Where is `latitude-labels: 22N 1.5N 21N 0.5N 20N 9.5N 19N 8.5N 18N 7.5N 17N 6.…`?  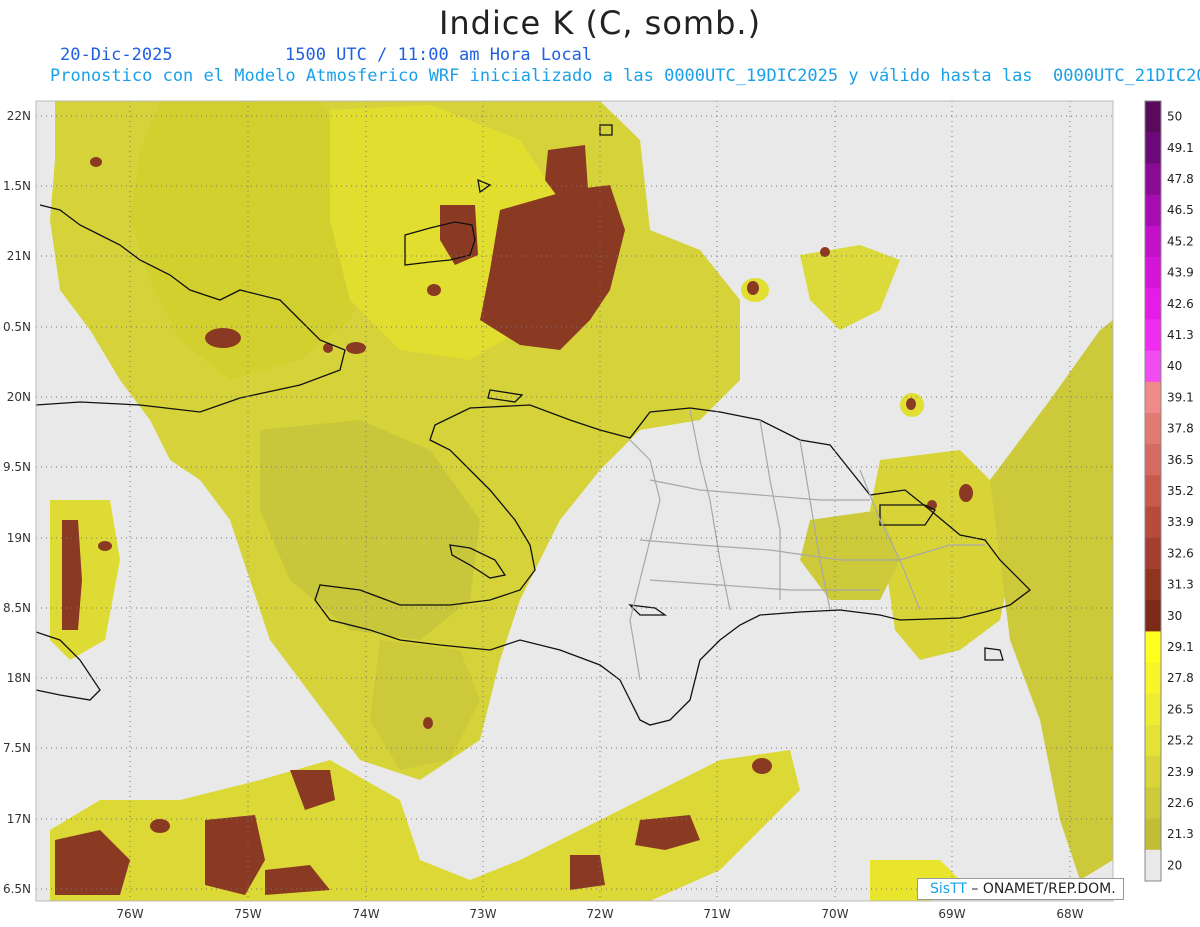 latitude-labels: 22N 1.5N 21N 0.5N 20N 9.5N 19N 8.5N 18N 7.5N 17N 6.… is located at coordinates (17, 502).